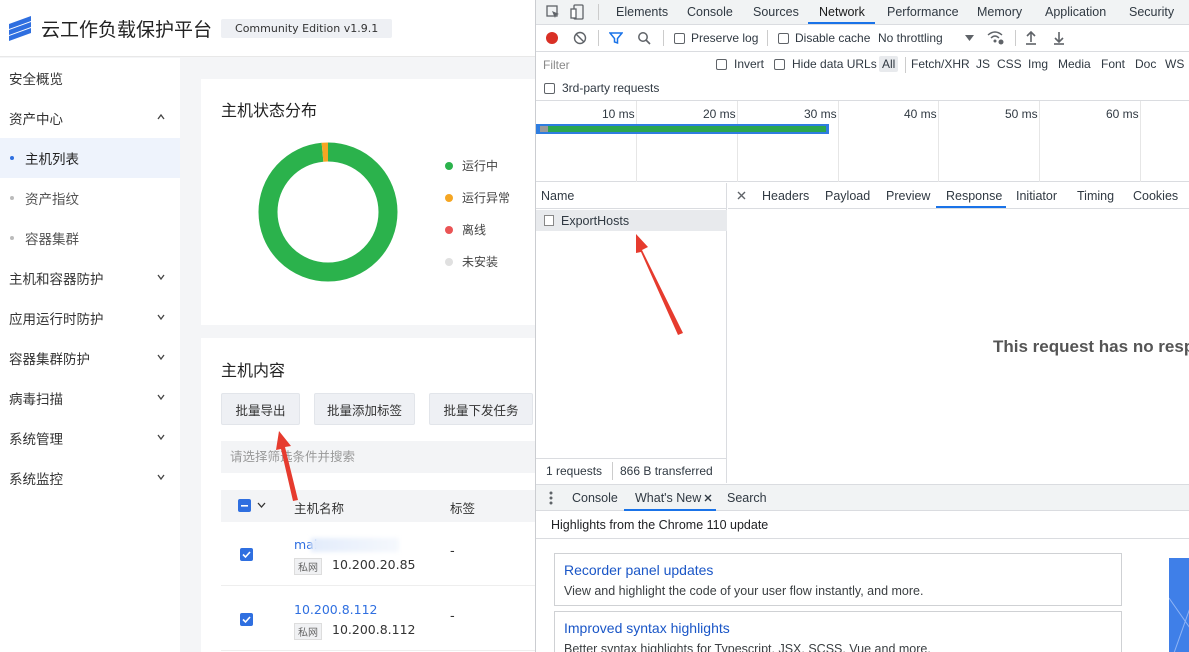 Image resolution: width=1189 pixels, height=652 pixels. I want to click on filter-input: Filter, so click(621, 65).